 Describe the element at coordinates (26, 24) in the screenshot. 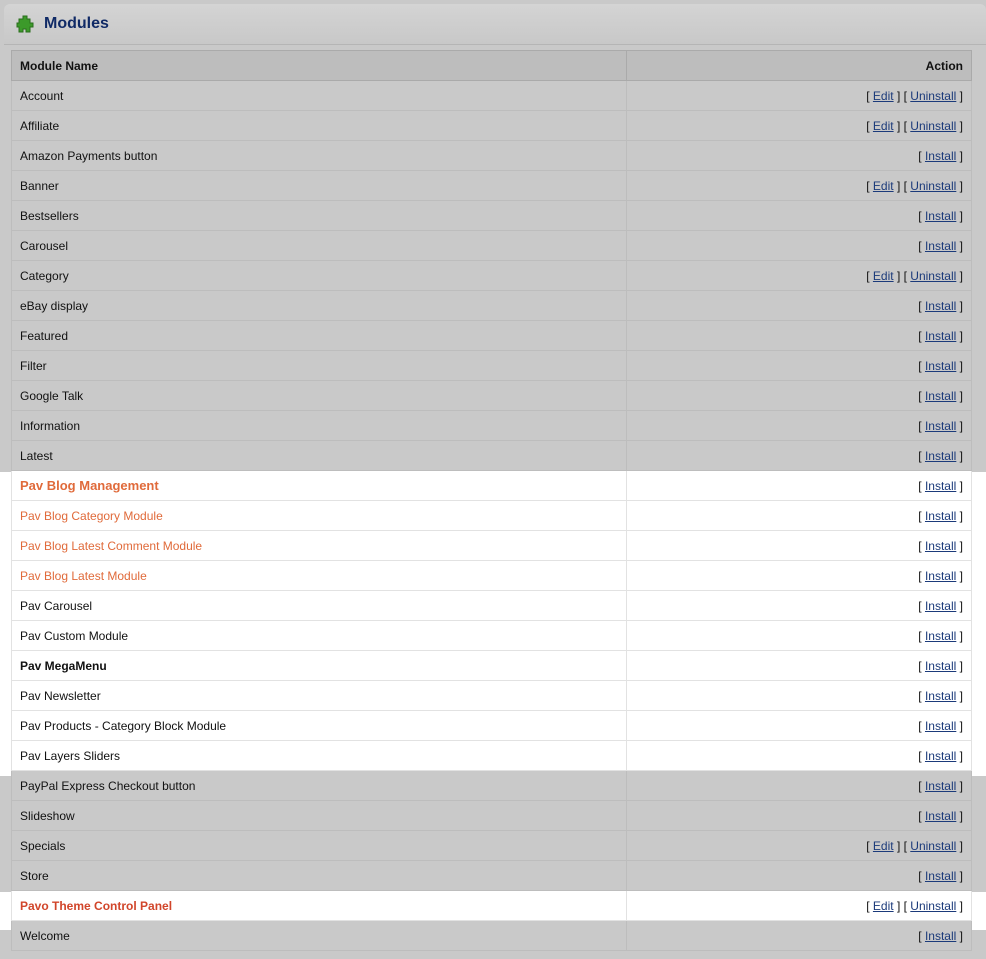

I see `puzzle-icon` at that location.